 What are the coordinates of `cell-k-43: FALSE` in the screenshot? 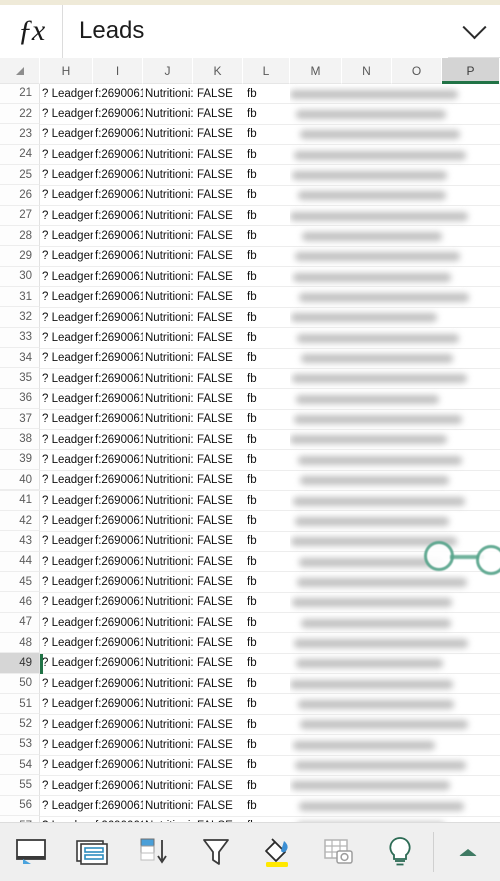 It's located at (218, 541).